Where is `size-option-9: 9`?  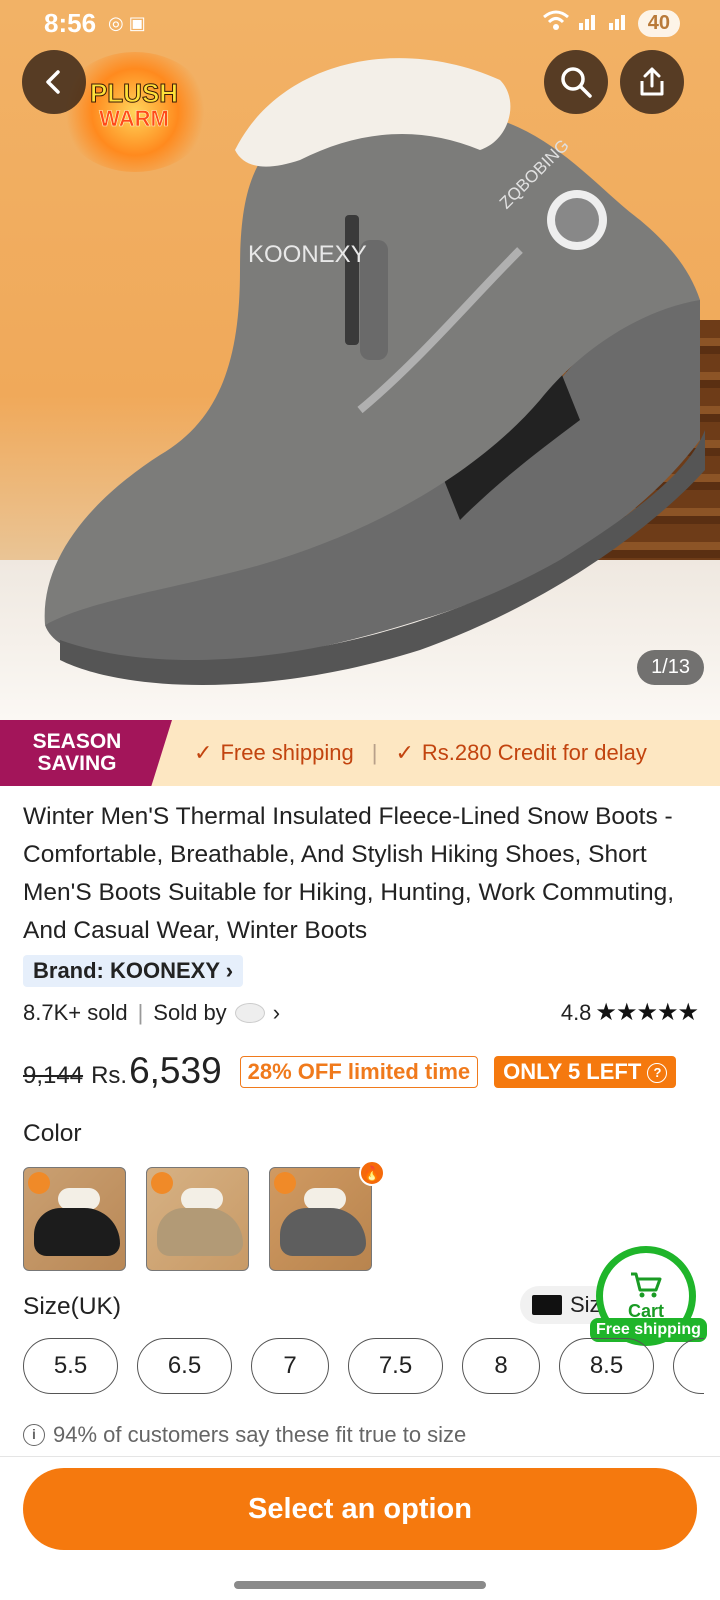 size-option-9: 9 is located at coordinates (688, 1366).